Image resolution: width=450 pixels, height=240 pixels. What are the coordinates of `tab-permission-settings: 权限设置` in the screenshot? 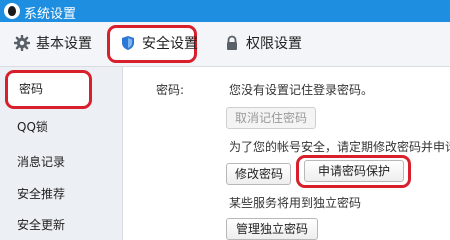 It's located at (263, 44).